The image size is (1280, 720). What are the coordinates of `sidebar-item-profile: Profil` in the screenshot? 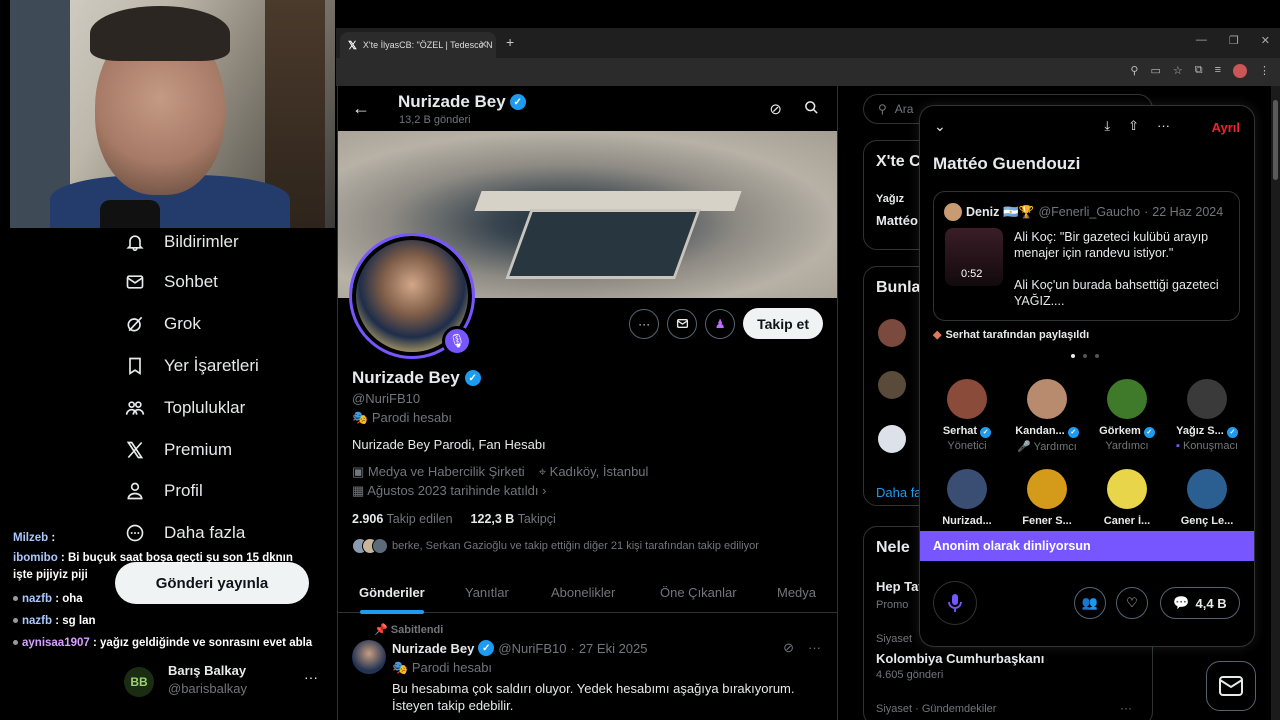 It's located at (163, 491).